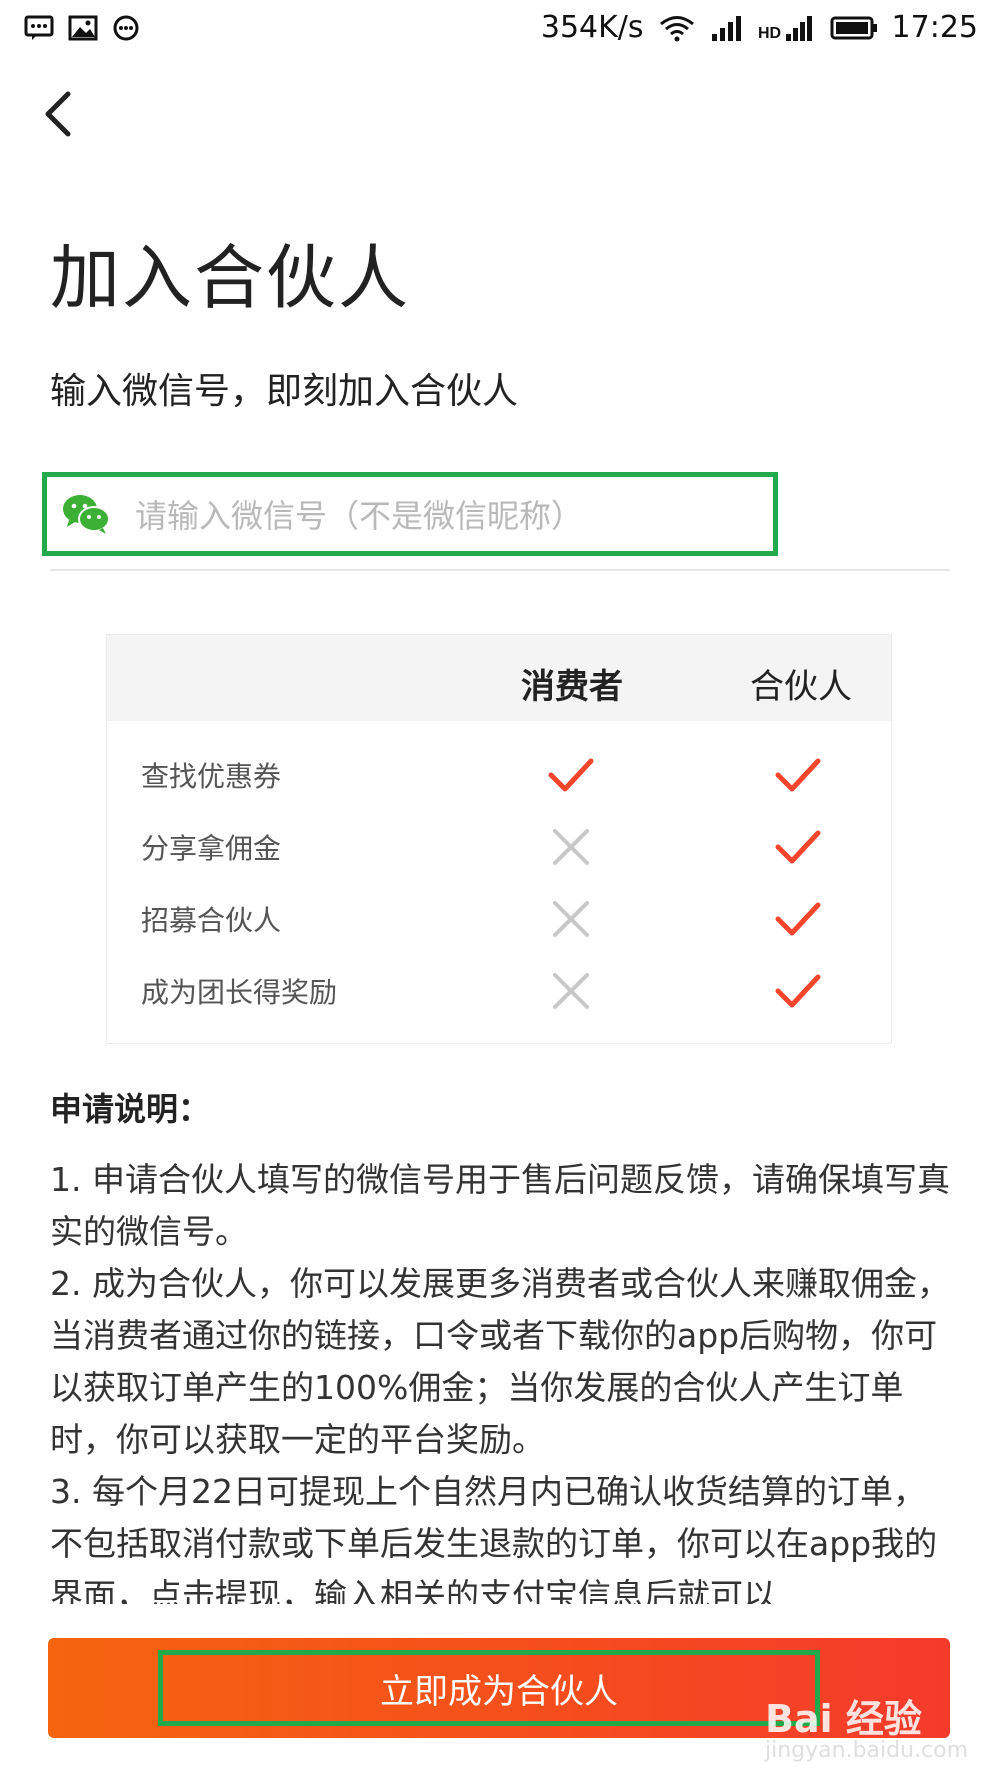 The image size is (1000, 1778). What do you see at coordinates (83, 28) in the screenshot?
I see `image-icon` at bounding box center [83, 28].